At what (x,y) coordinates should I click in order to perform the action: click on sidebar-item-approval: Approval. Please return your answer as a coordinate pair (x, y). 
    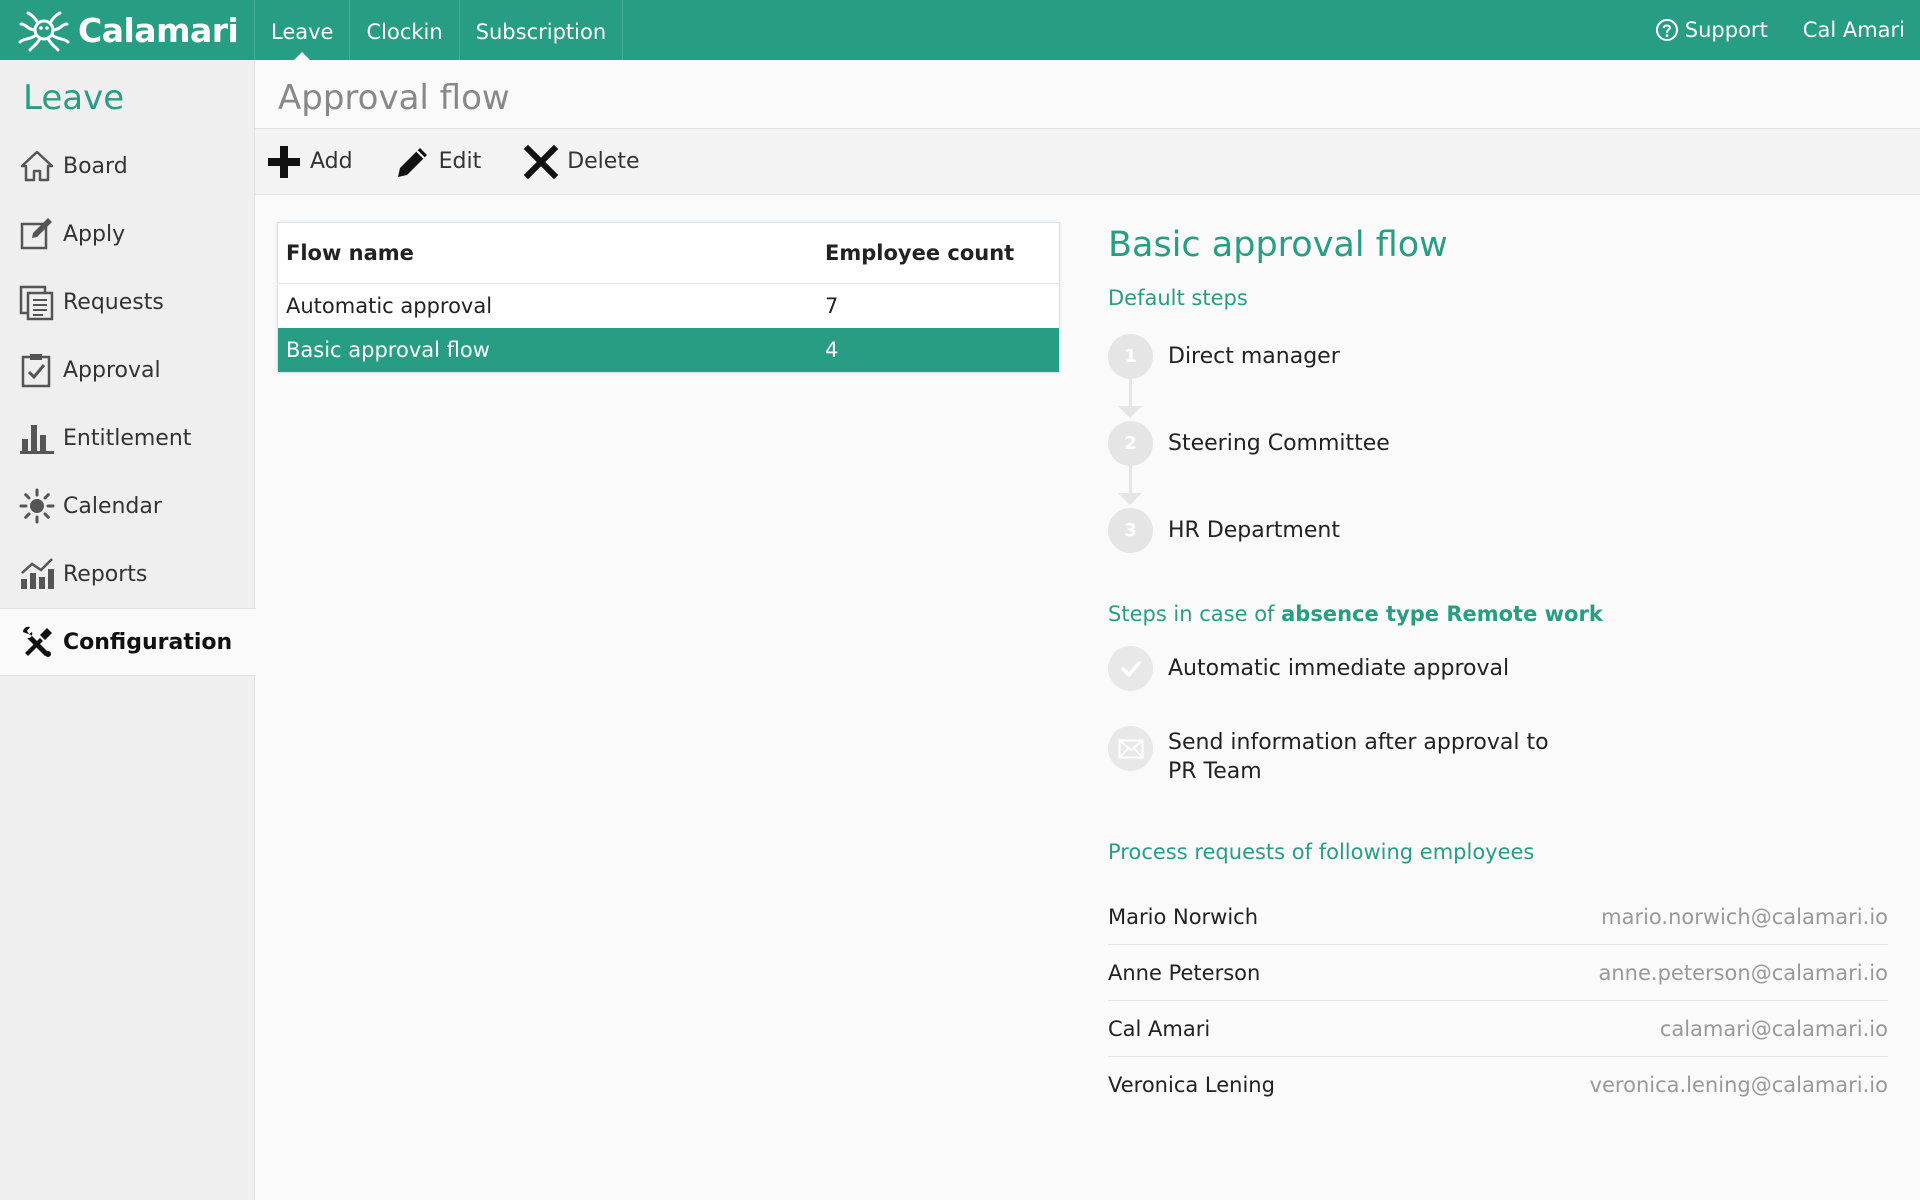
    Looking at the image, I should click on (127, 370).